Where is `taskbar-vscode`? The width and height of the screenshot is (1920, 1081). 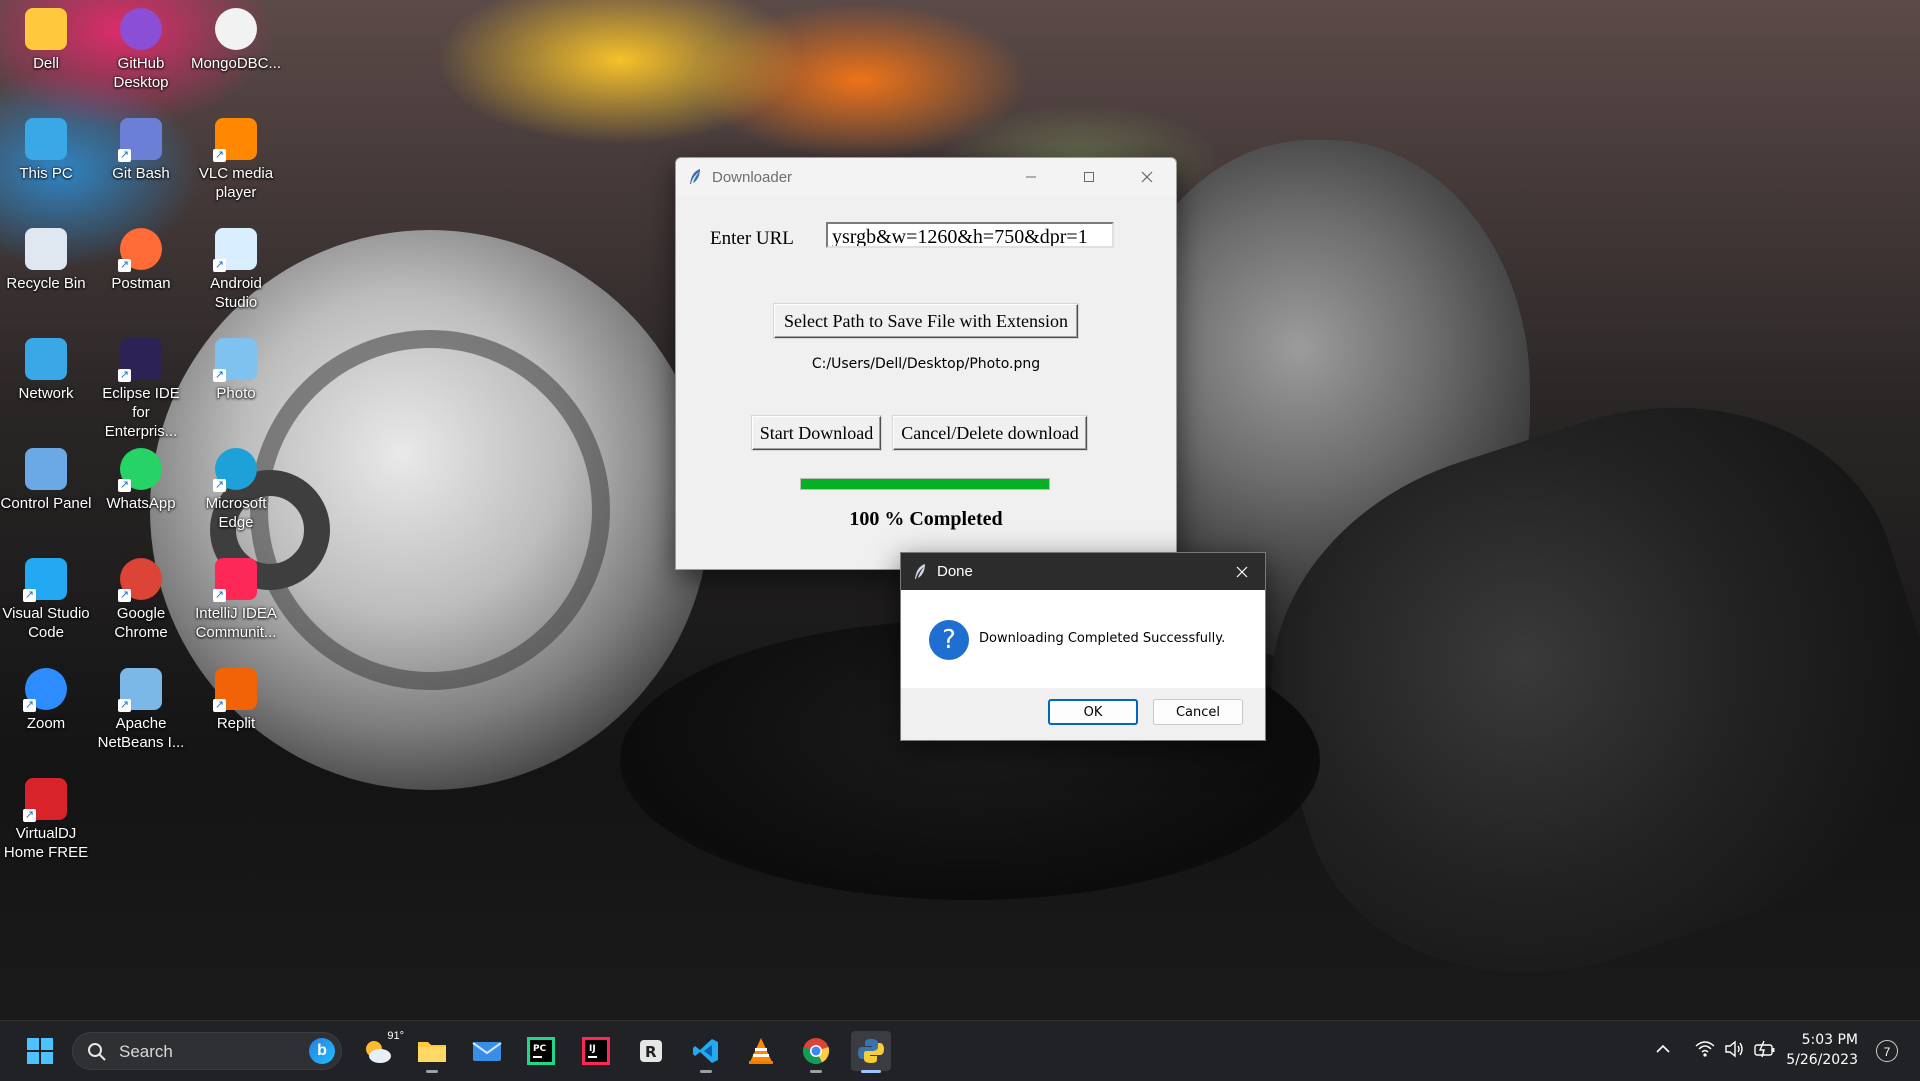
taskbar-vscode is located at coordinates (706, 1052).